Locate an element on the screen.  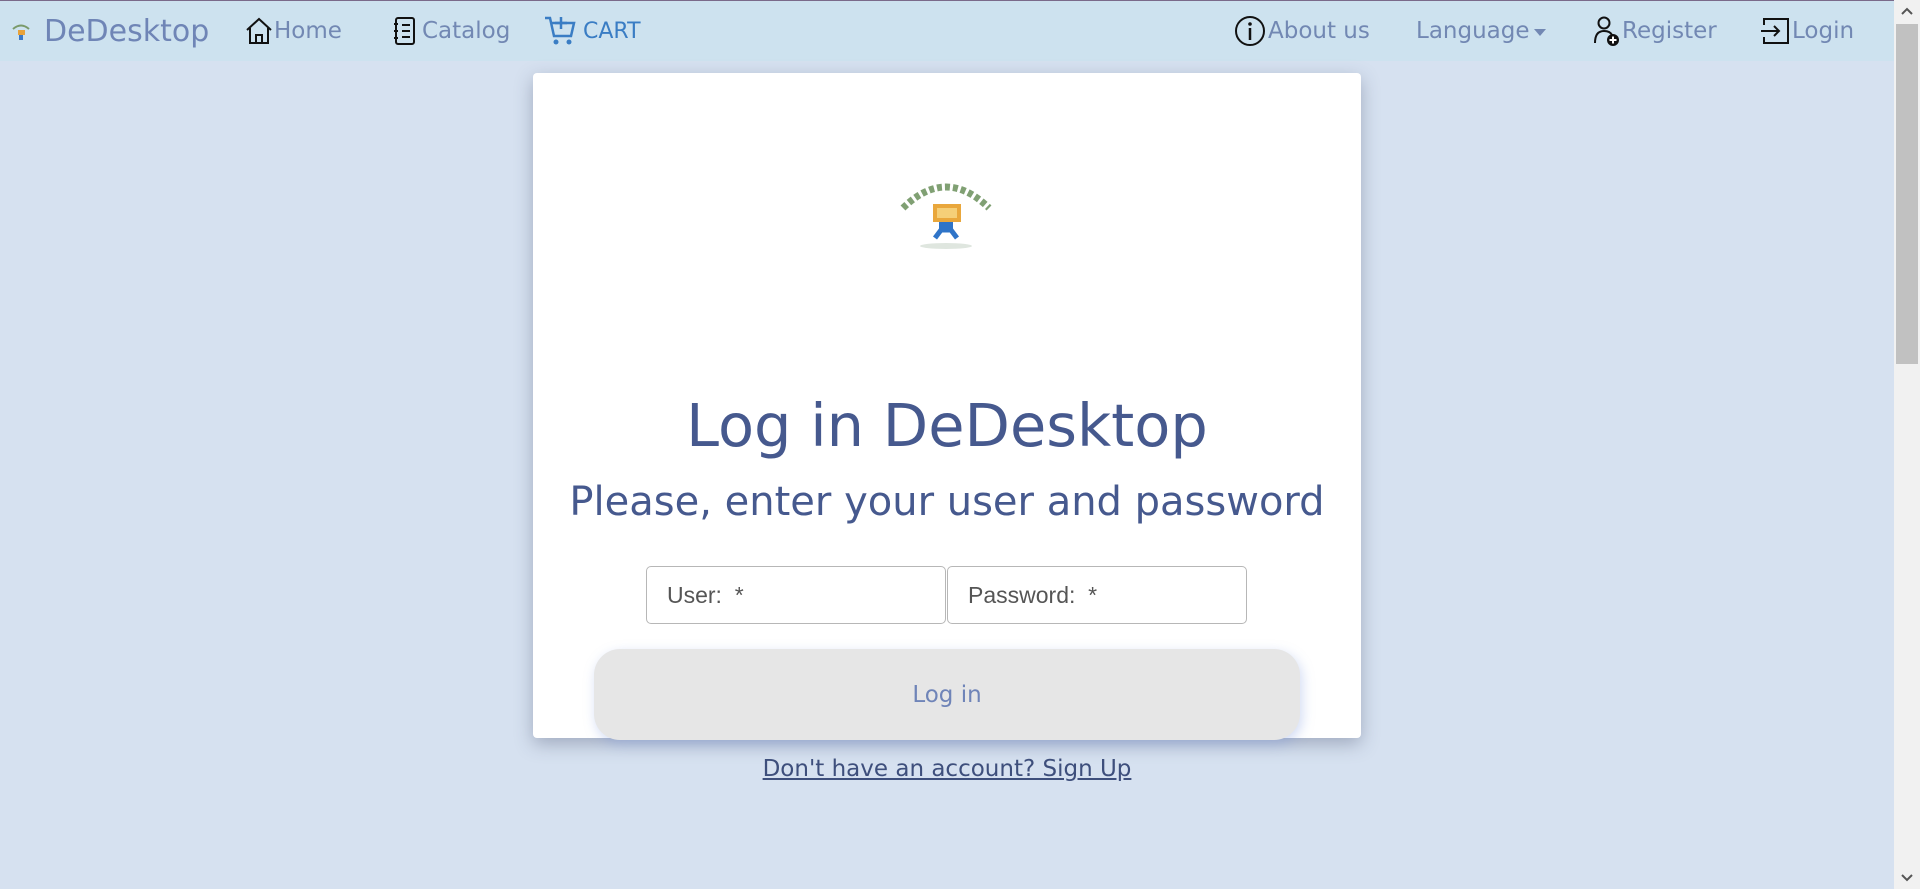
login-icon is located at coordinates (1775, 31).